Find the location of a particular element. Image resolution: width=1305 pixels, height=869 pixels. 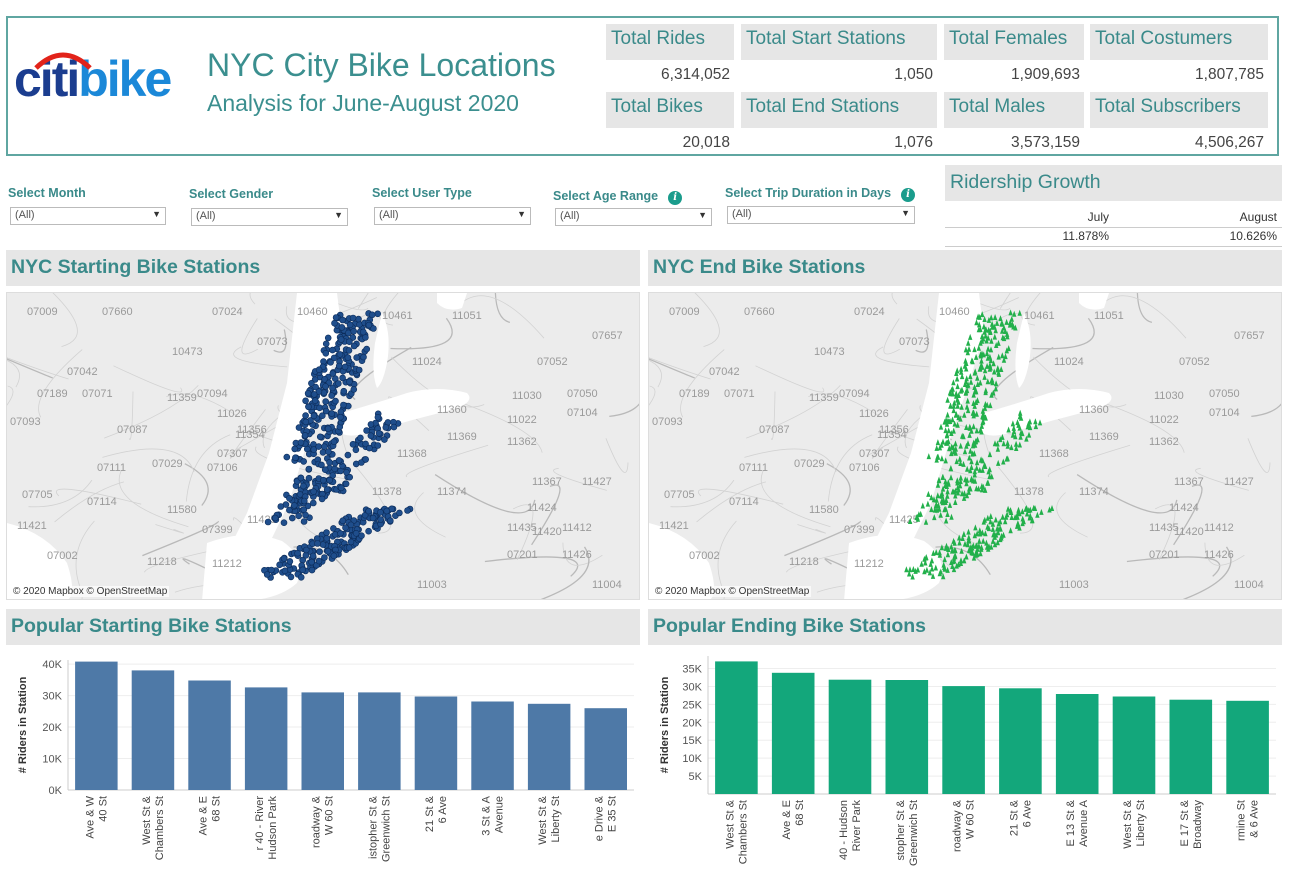

map-credit: © 2020 Mapbox © OpenStreetMap is located at coordinates (732, 591).